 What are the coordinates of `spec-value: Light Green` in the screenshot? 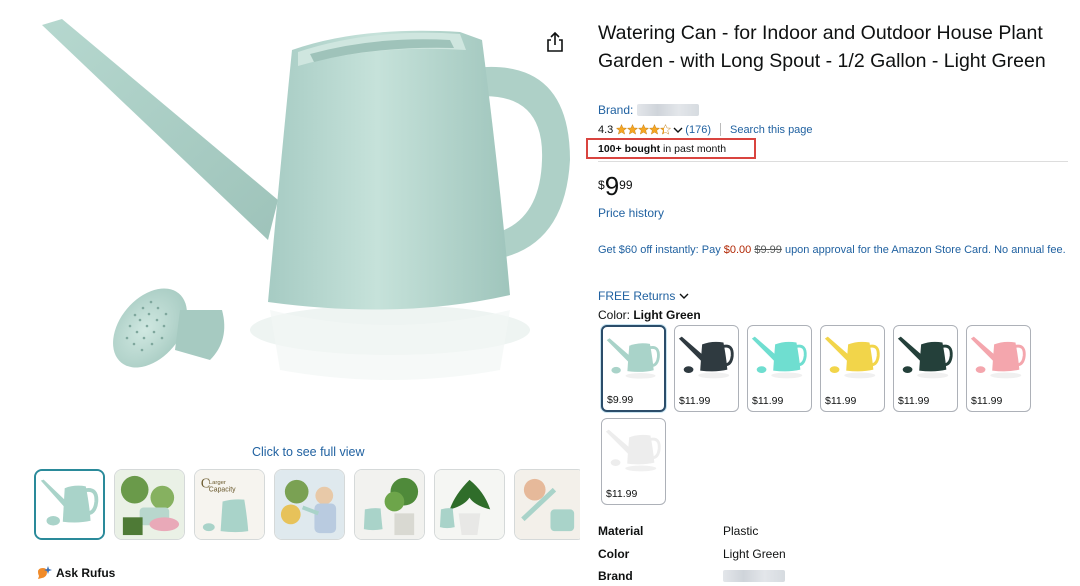 It's located at (754, 553).